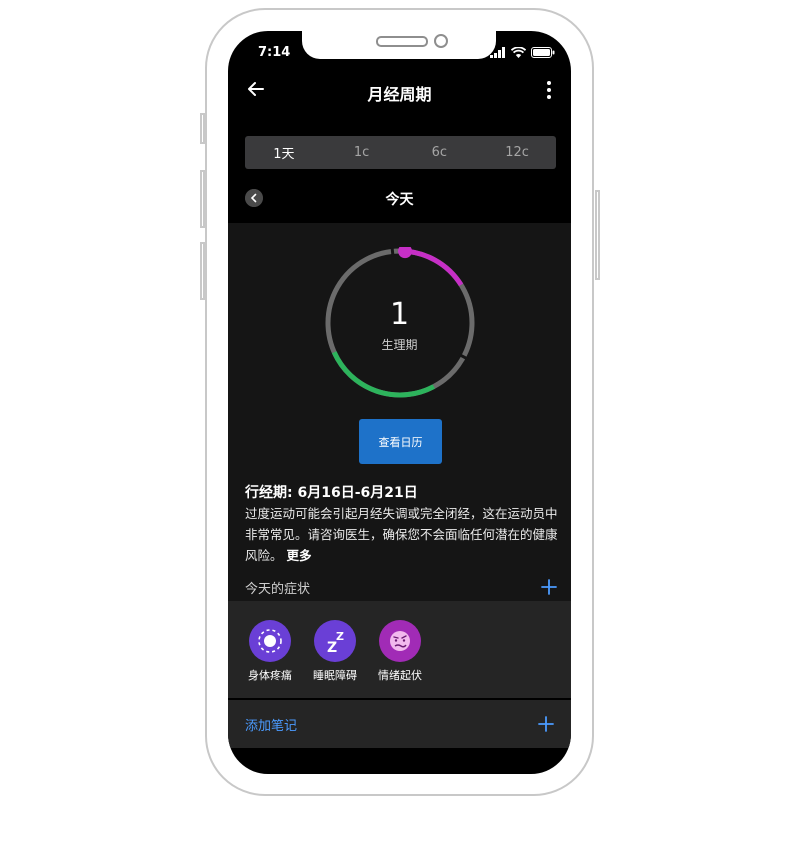 The width and height of the screenshot is (800, 850). What do you see at coordinates (400, 675) in the screenshot?
I see `symptom-name: 情绪起伏` at bounding box center [400, 675].